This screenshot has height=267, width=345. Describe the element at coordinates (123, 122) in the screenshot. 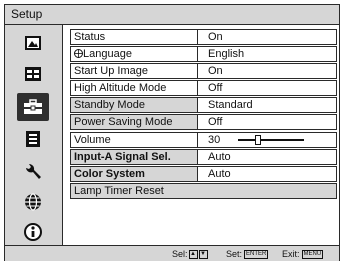

I see `row-label: Power Saving Mode` at that location.